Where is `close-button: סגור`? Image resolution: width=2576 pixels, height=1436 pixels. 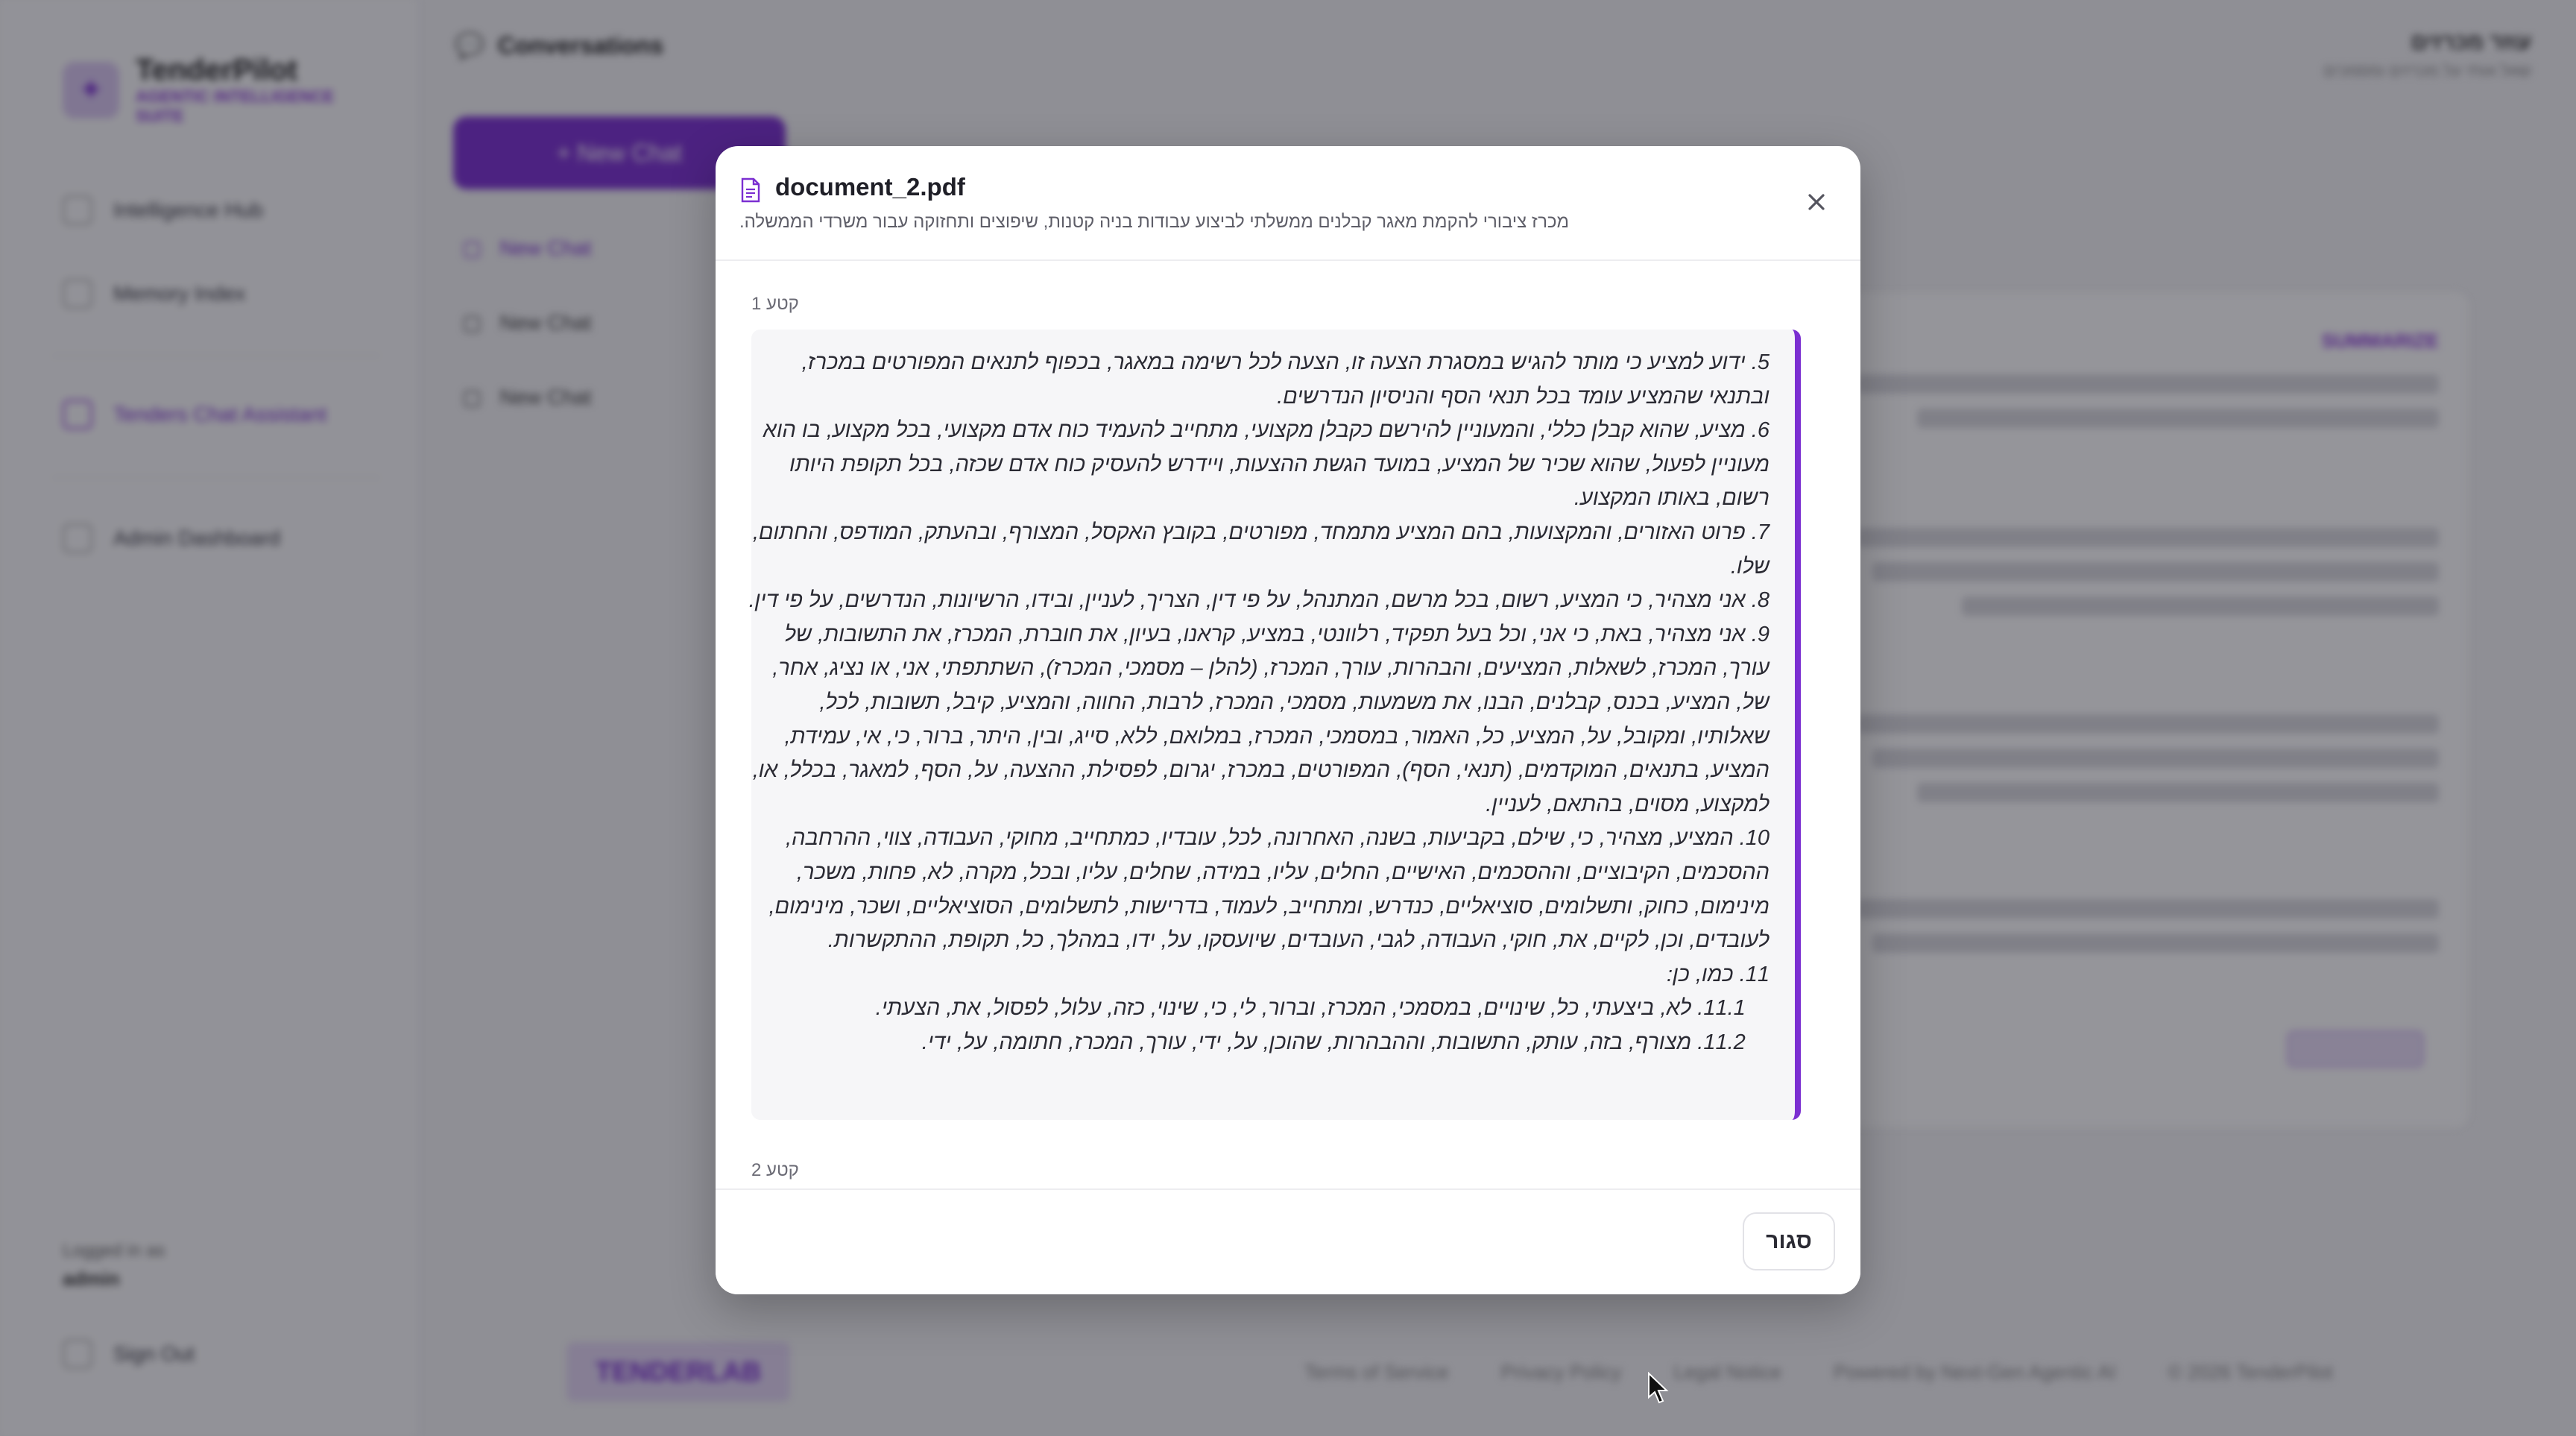
close-button: סגור is located at coordinates (1789, 1241).